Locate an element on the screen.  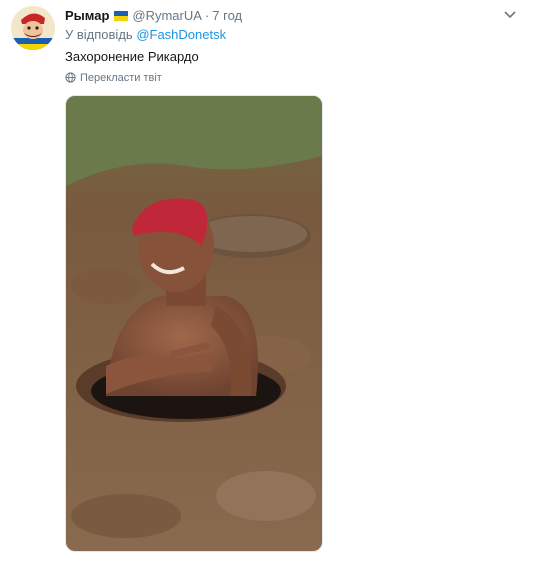
tweet-text: Захоронение Рикардо is located at coordinates (132, 56).